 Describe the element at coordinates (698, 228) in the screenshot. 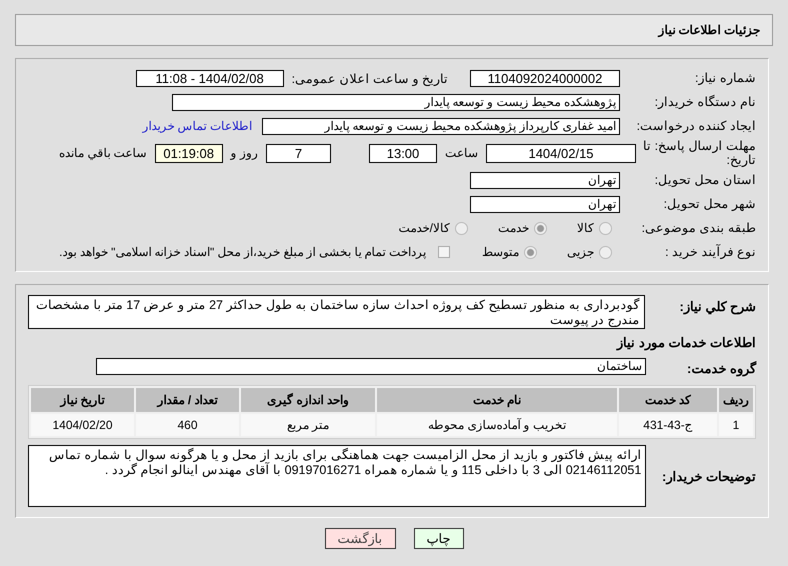

I see `field-label: طبقه بندی موضوعی:` at that location.